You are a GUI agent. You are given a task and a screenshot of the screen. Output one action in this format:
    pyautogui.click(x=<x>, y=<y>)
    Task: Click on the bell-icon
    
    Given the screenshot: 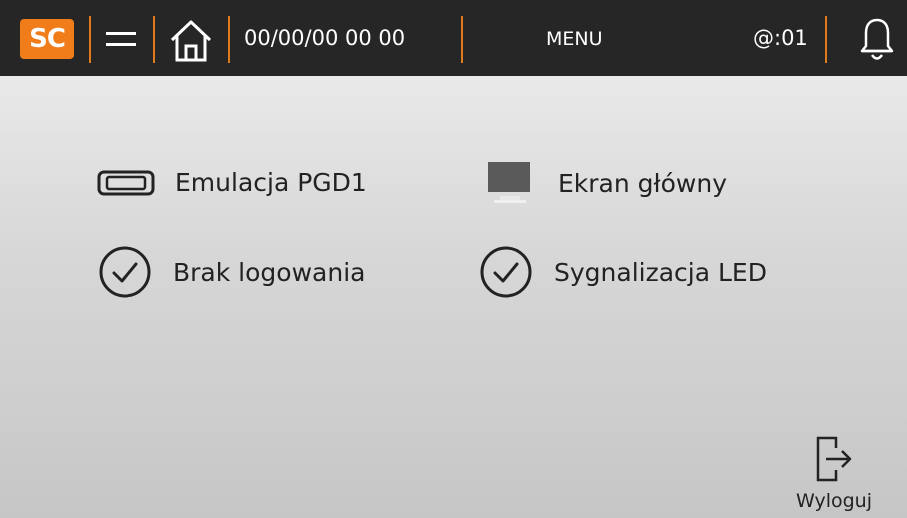 What is the action you would take?
    pyautogui.click(x=877, y=40)
    